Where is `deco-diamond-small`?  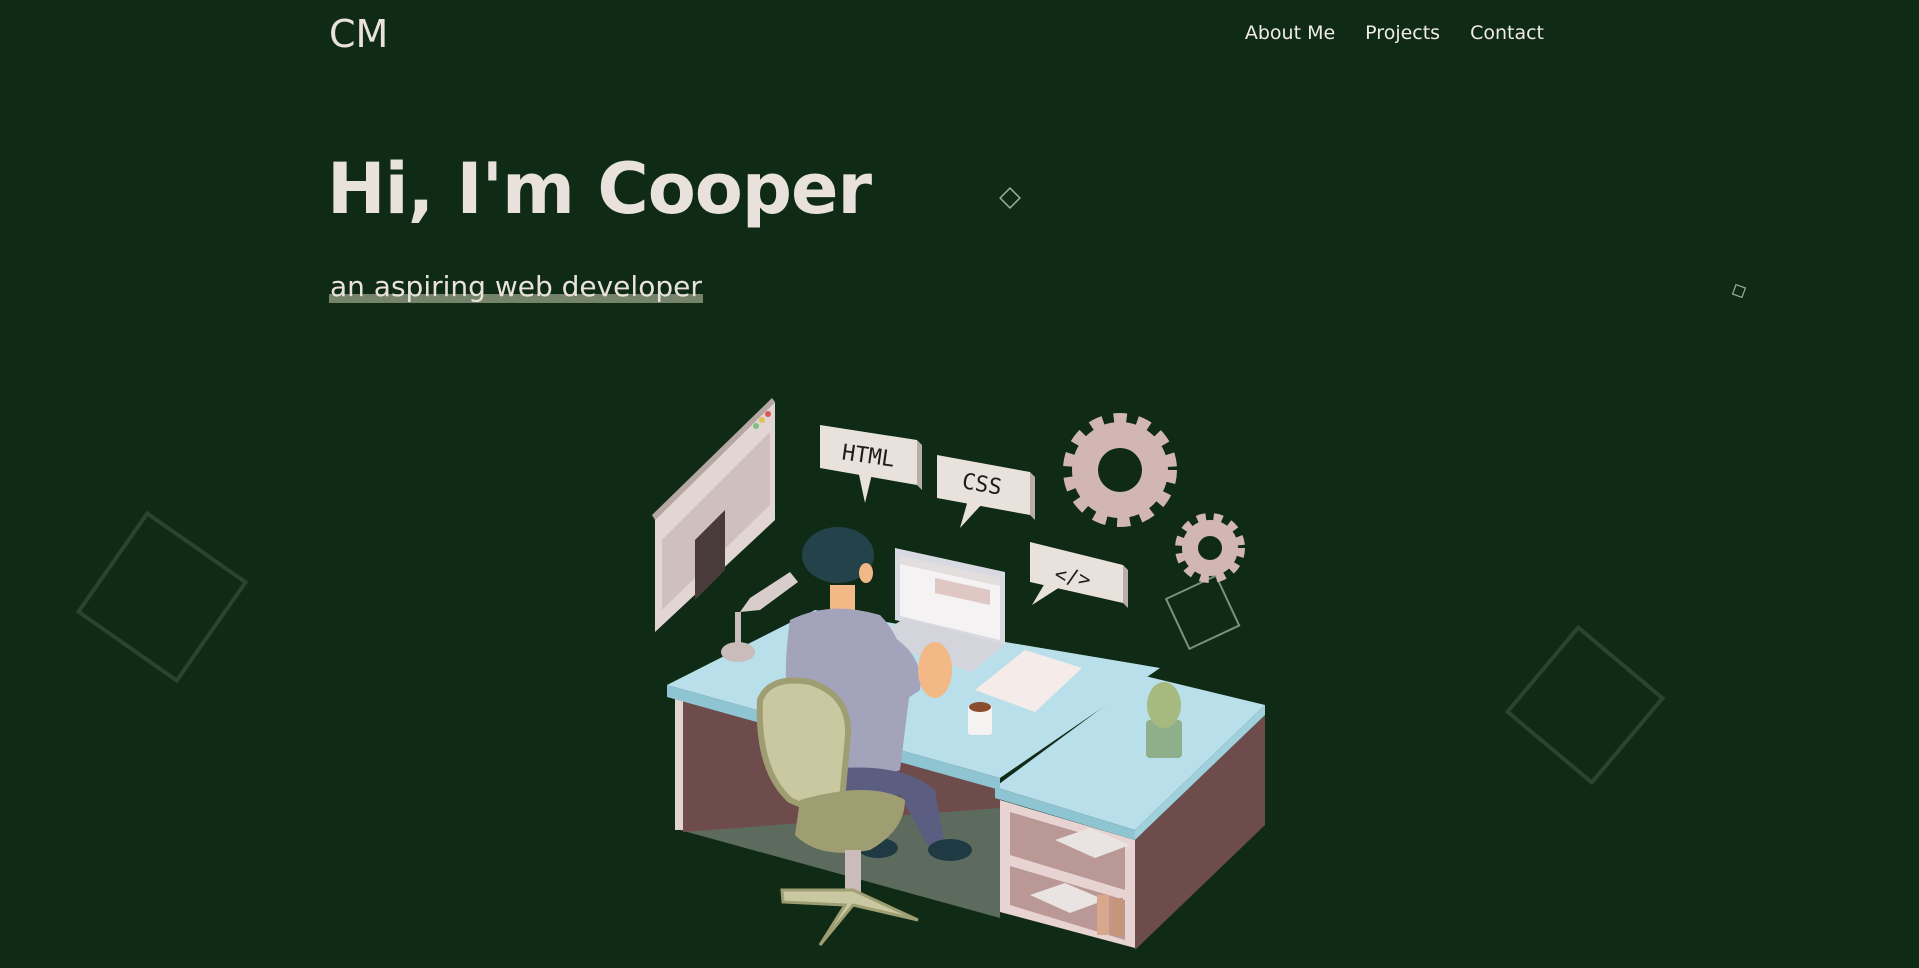
deco-diamond-small is located at coordinates (1010, 198).